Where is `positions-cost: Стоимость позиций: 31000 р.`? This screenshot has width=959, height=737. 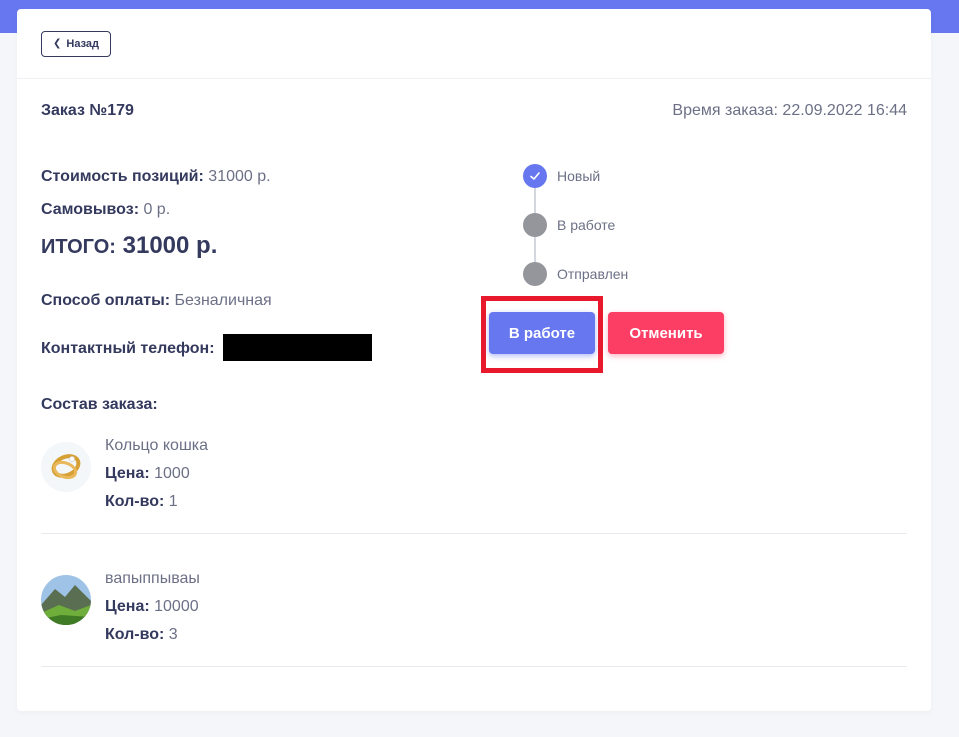 positions-cost: Стоимость позиций: 31000 р. is located at coordinates (156, 177).